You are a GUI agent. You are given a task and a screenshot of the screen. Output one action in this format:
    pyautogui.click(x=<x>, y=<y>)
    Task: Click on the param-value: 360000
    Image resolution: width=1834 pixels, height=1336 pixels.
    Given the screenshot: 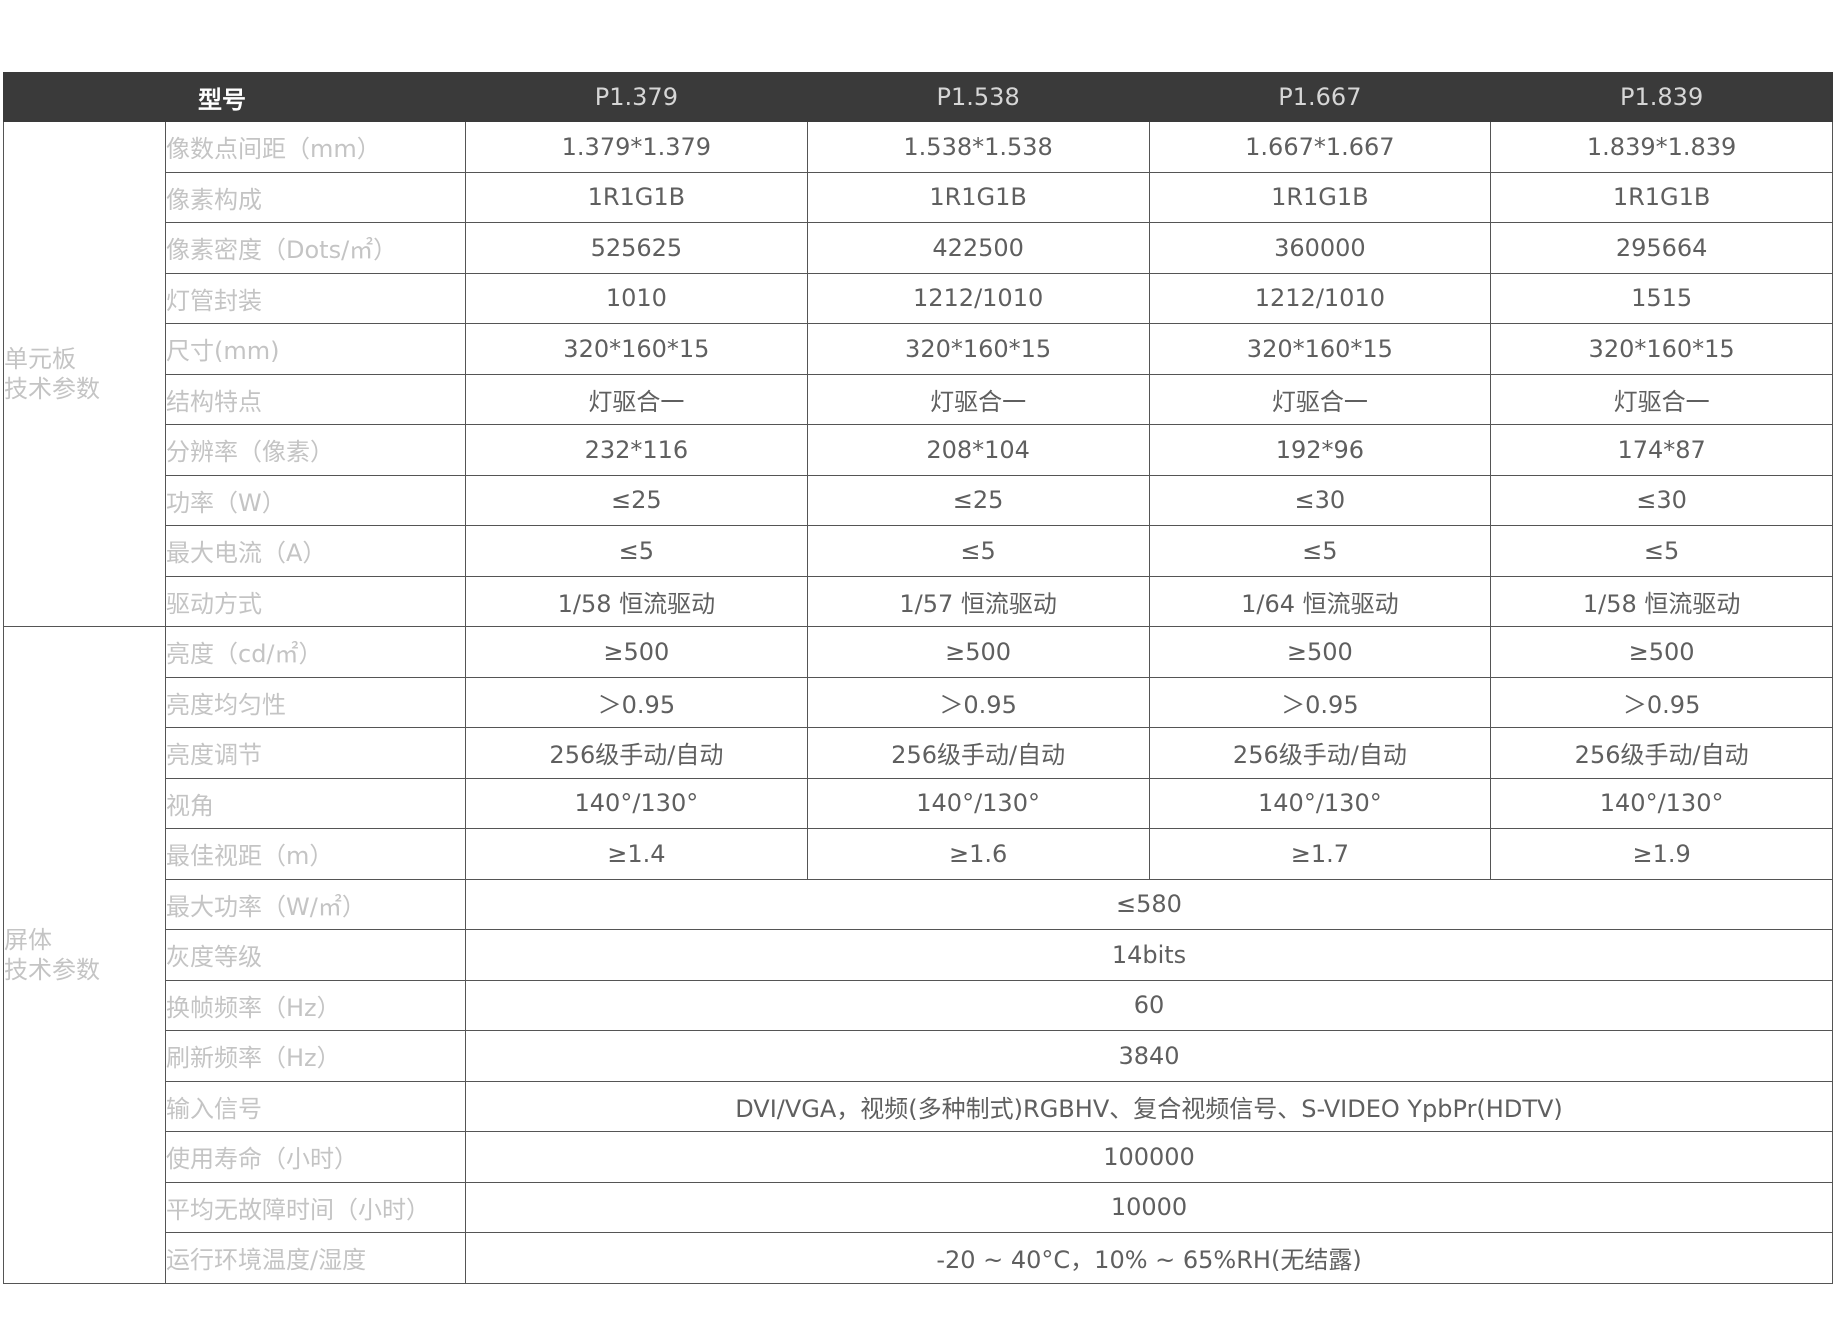 What is the action you would take?
    pyautogui.click(x=1320, y=248)
    